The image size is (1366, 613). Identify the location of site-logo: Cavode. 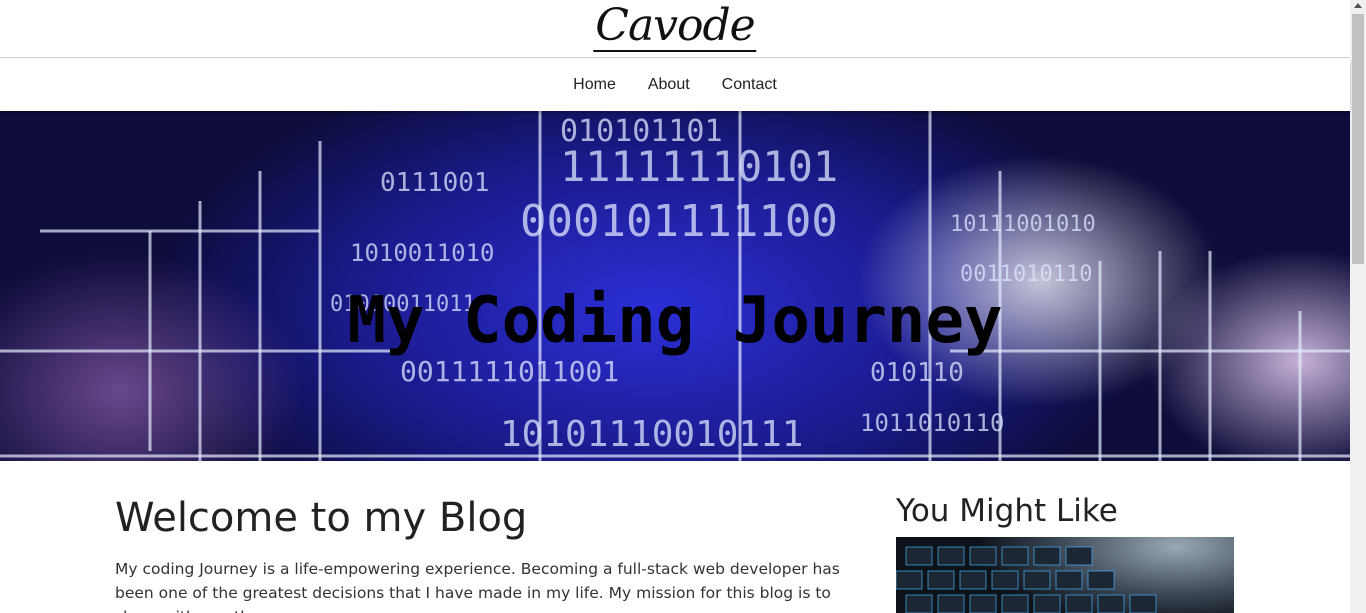
(675, 27).